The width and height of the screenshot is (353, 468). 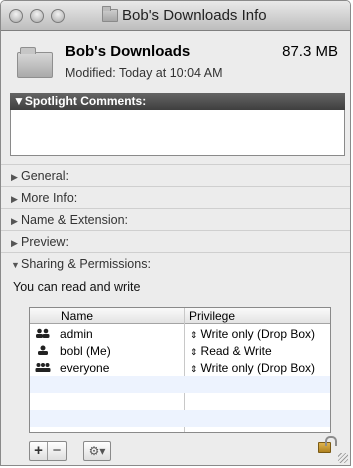 I want to click on group-icon, so click(x=43, y=333).